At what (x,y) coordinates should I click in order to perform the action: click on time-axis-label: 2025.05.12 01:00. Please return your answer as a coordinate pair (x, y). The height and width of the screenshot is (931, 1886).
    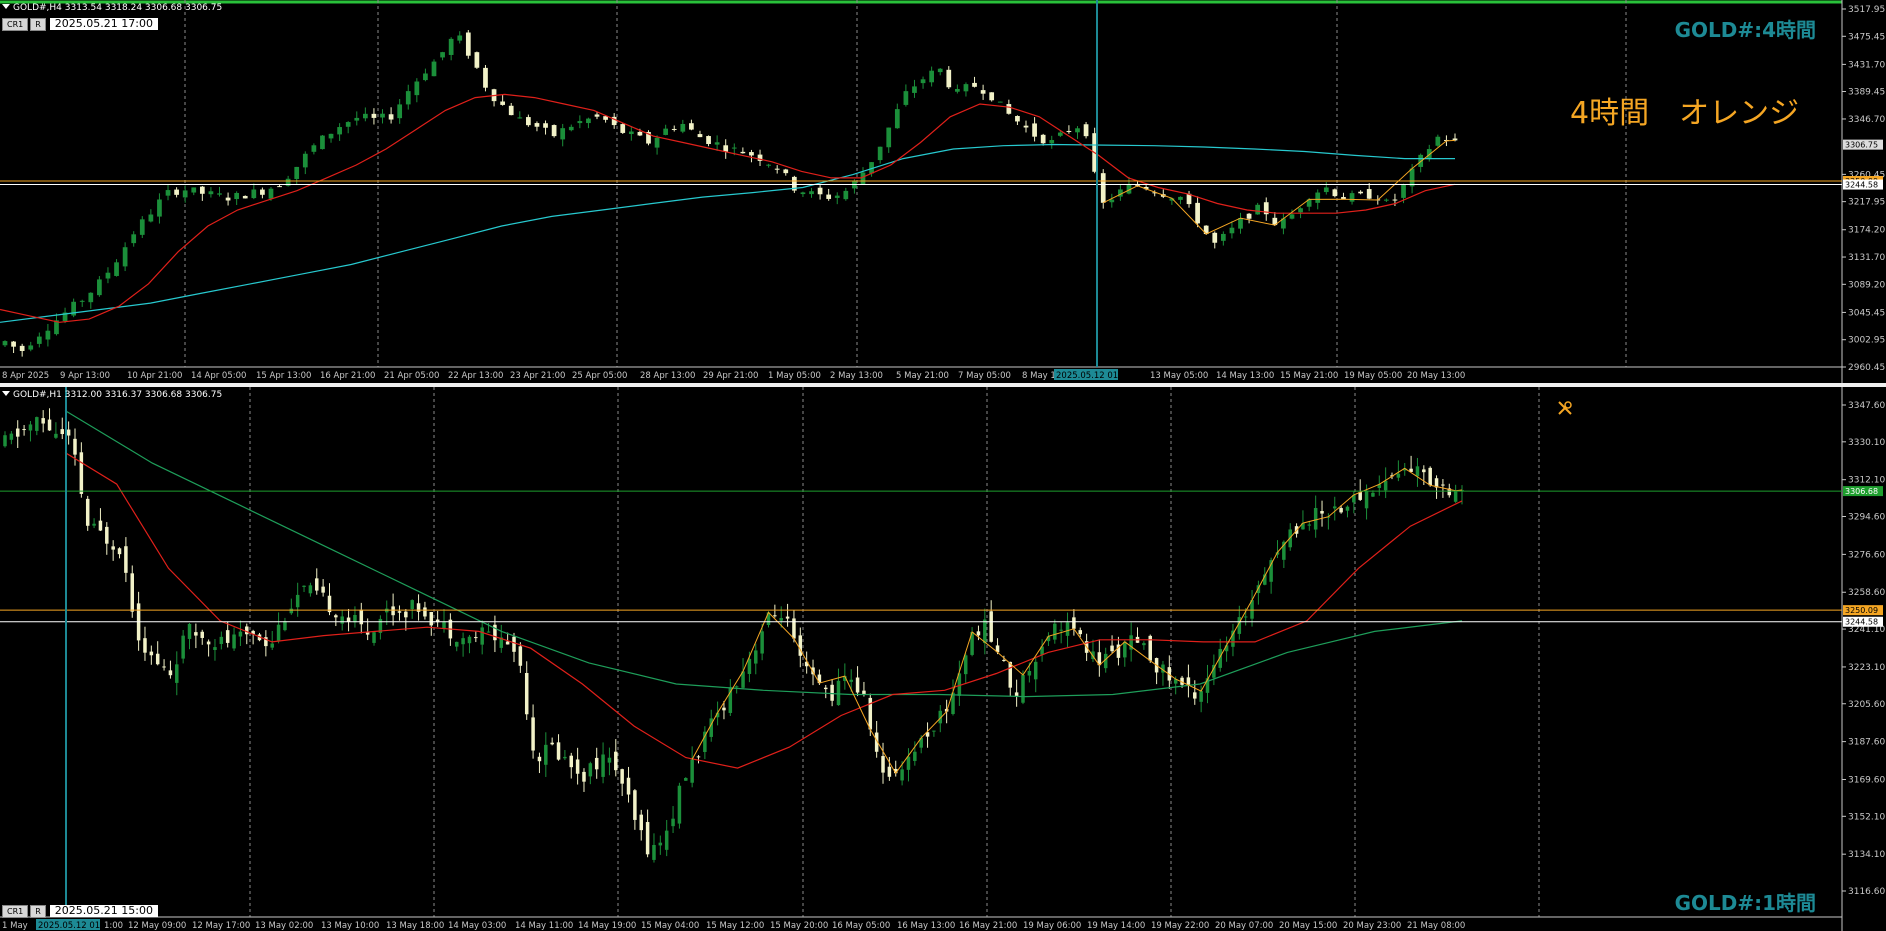
    Looking at the image, I should click on (1094, 376).